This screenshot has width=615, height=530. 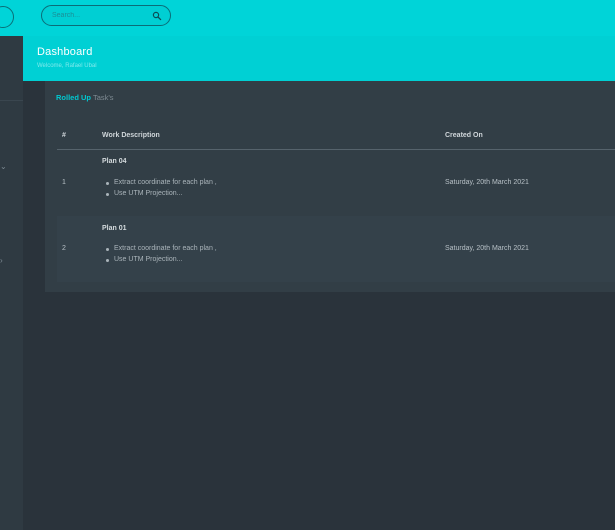 What do you see at coordinates (64, 248) in the screenshot?
I see `row-number: 2` at bounding box center [64, 248].